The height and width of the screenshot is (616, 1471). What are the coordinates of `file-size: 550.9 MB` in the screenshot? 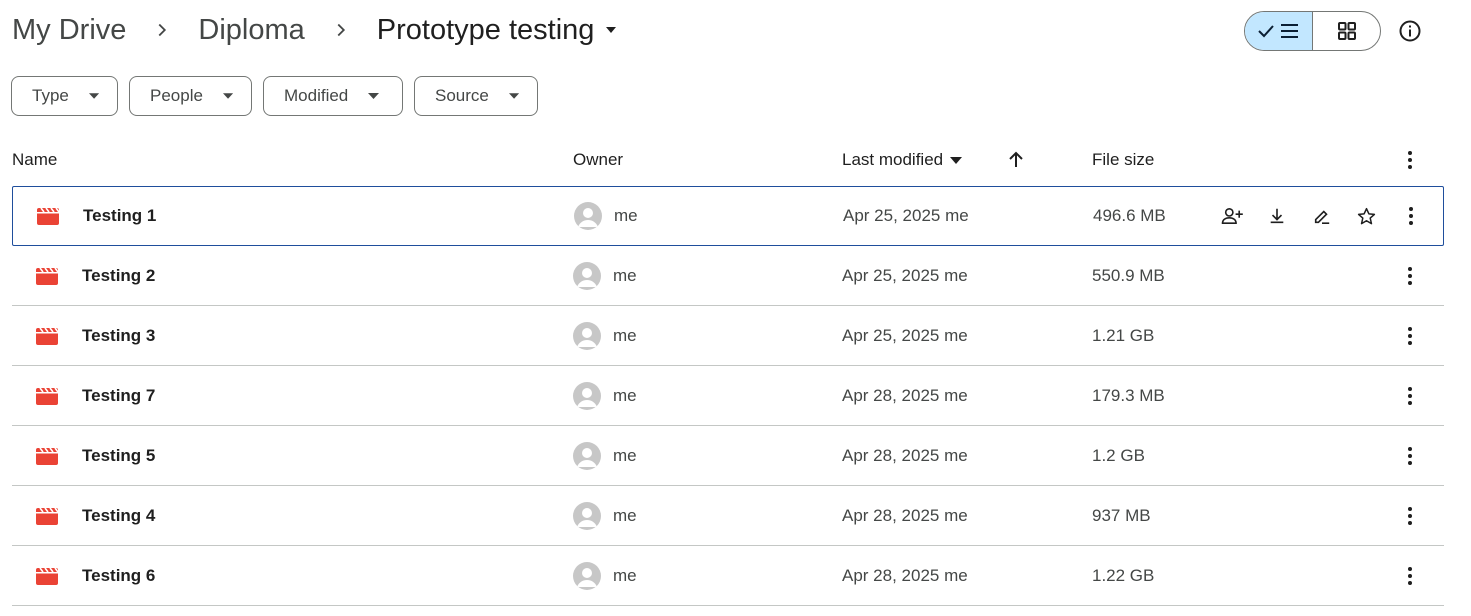 It's located at (1128, 275).